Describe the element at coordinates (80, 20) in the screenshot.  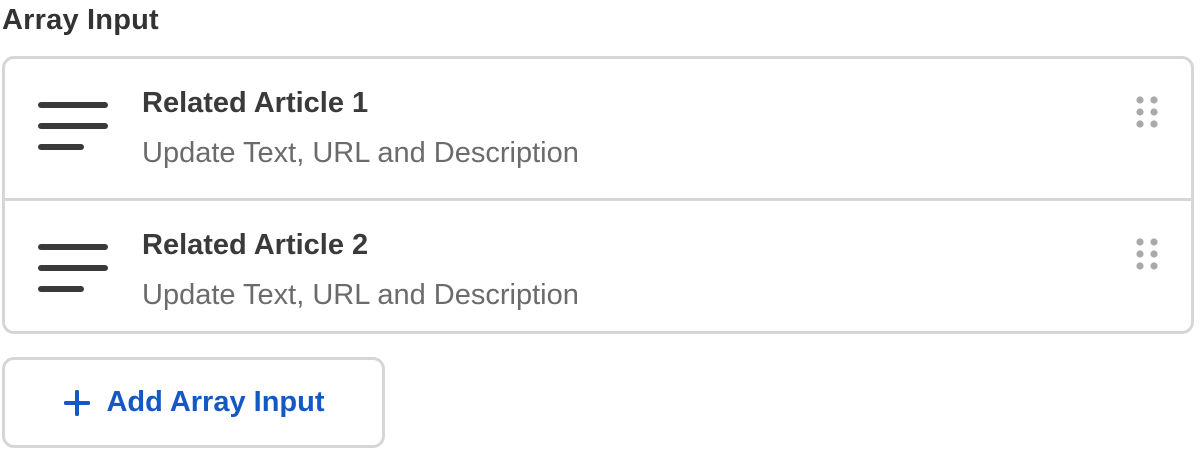
I see `field-label: Array Input` at that location.